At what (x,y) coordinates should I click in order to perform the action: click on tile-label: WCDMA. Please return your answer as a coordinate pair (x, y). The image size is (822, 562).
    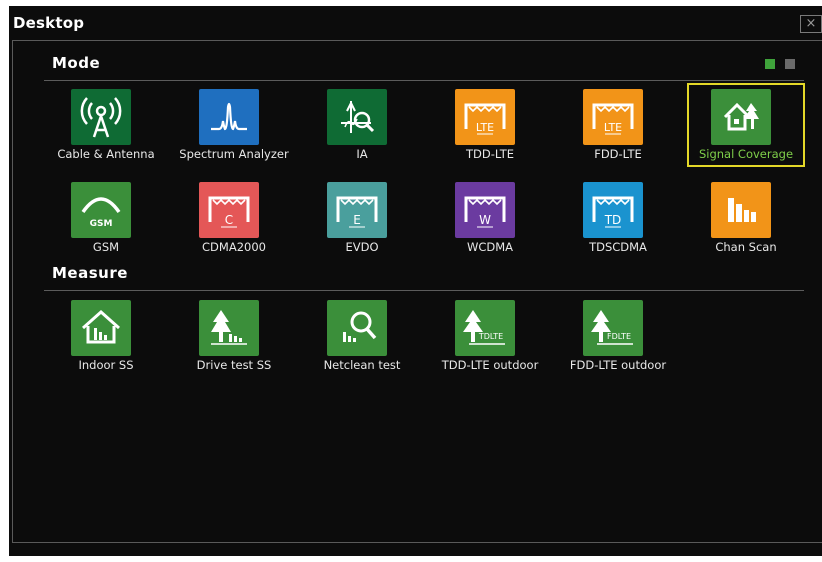
    Looking at the image, I should click on (490, 247).